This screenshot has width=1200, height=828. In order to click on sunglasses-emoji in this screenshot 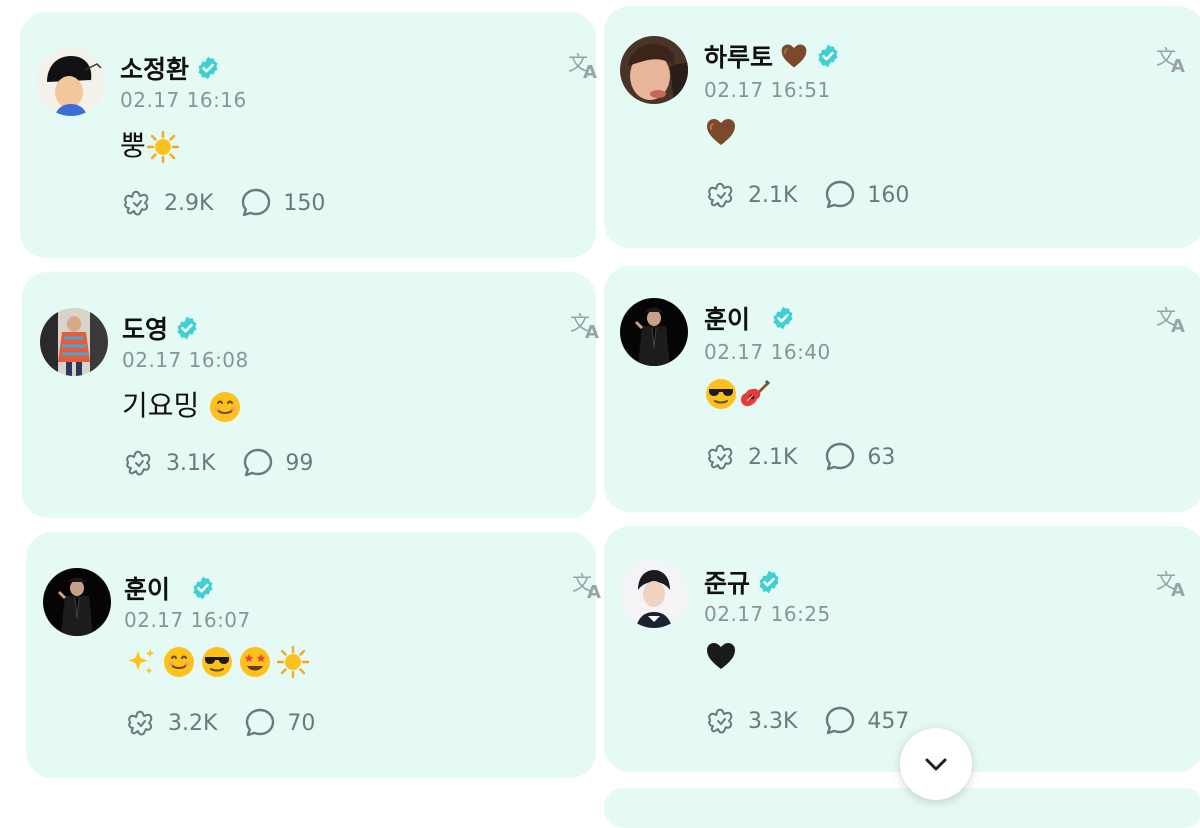, I will do `click(217, 662)`.